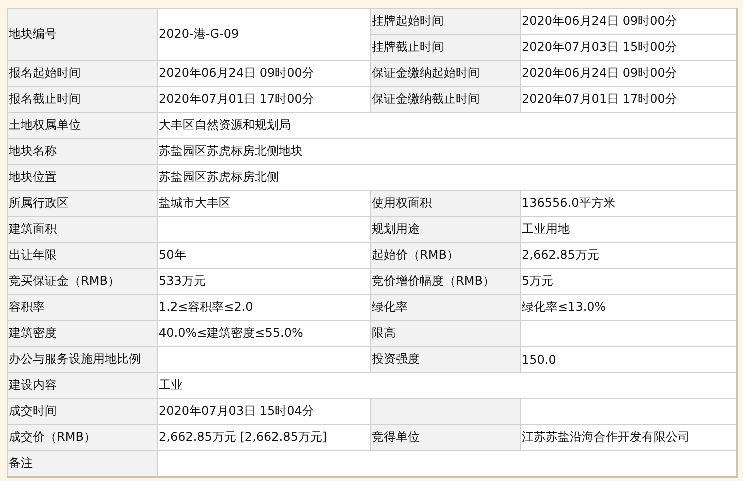 The width and height of the screenshot is (743, 481). What do you see at coordinates (83, 385) in the screenshot?
I see `field-label: 建设内容` at bounding box center [83, 385].